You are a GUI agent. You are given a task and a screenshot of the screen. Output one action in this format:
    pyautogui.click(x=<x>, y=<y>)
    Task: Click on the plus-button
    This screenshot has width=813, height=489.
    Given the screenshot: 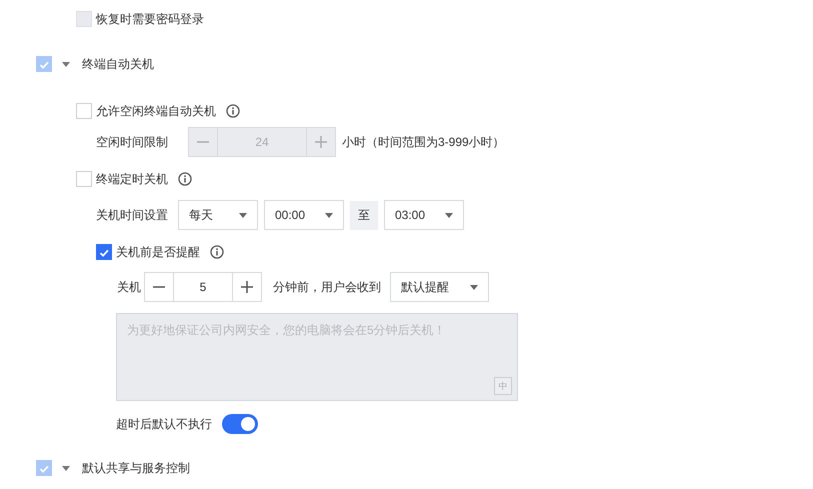 What is the action you would take?
    pyautogui.click(x=247, y=287)
    